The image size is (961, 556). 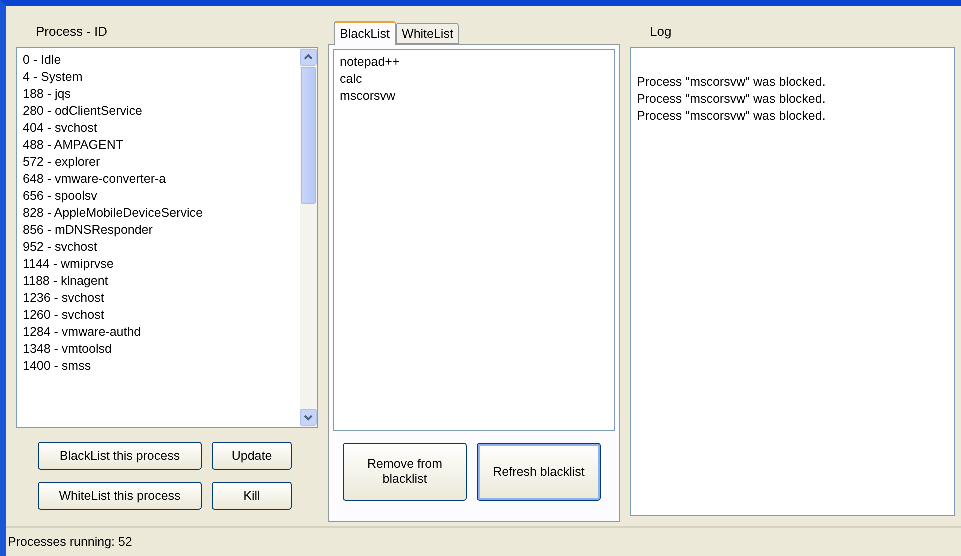 What do you see at coordinates (158, 349) in the screenshot?
I see `process-item: 1348 - vmtoolsd` at bounding box center [158, 349].